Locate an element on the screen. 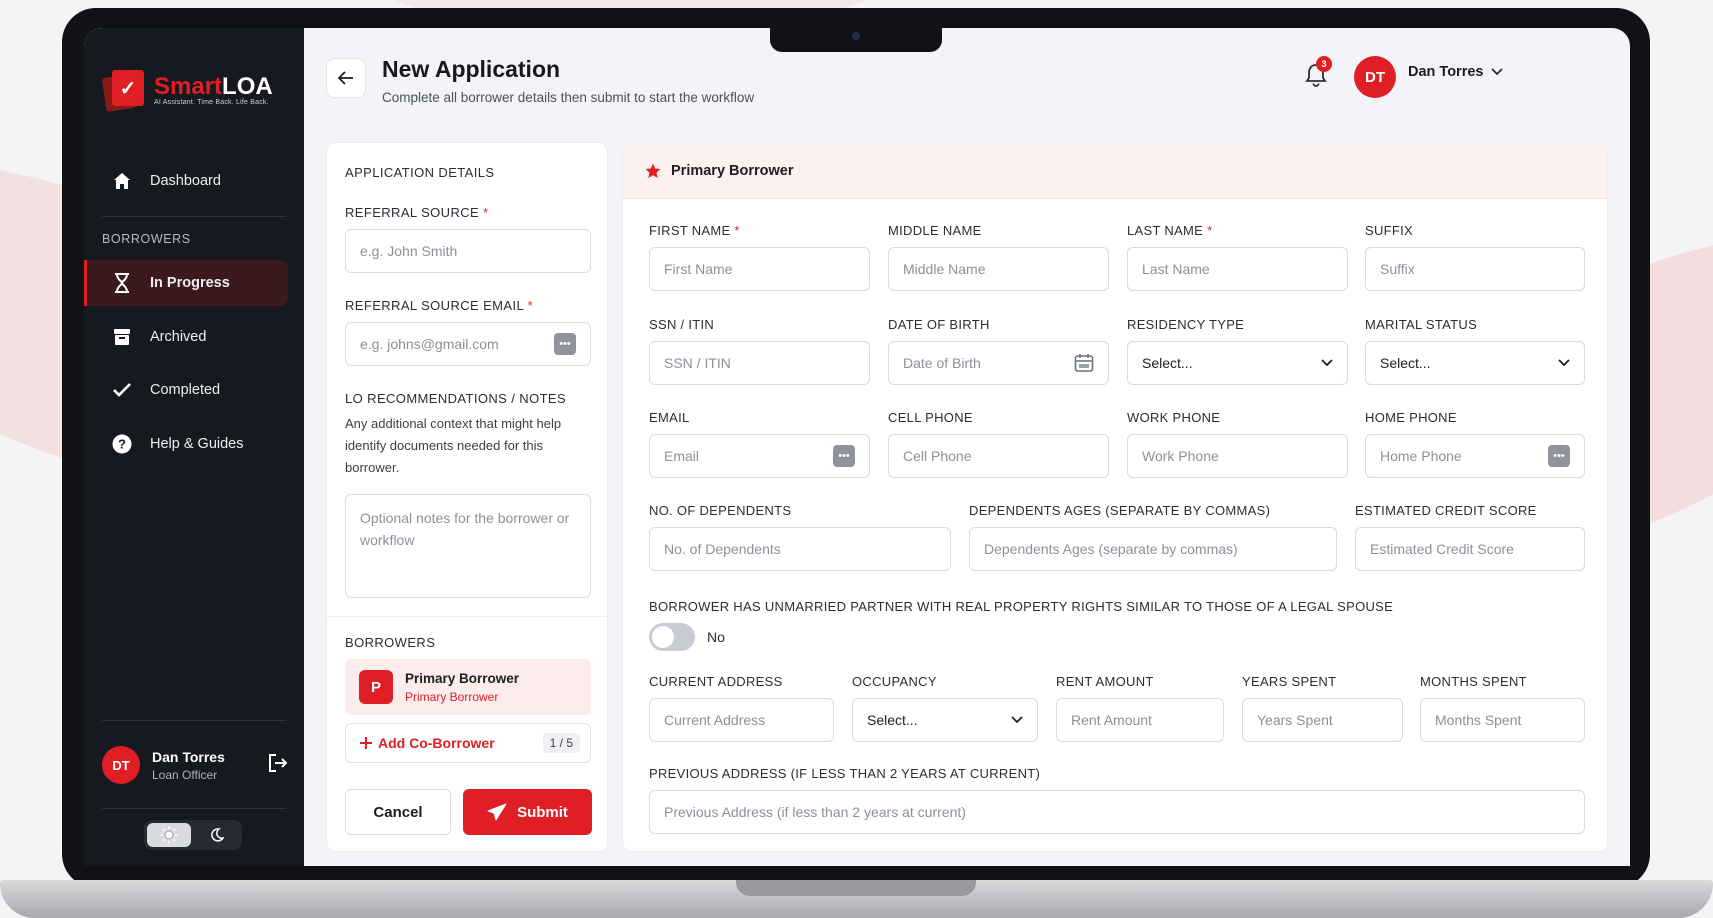  dependents-input: No. of Dependents is located at coordinates (800, 549).